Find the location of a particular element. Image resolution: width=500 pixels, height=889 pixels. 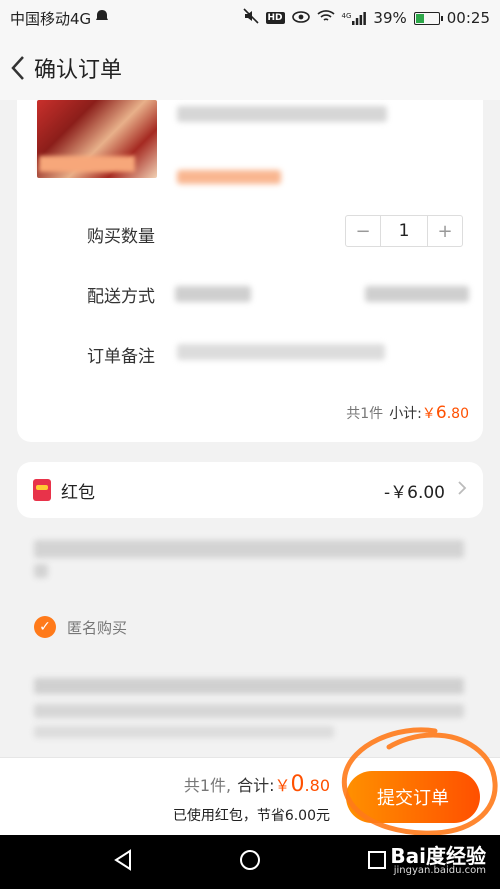

submit-order-button: 提交订单 is located at coordinates (413, 797).